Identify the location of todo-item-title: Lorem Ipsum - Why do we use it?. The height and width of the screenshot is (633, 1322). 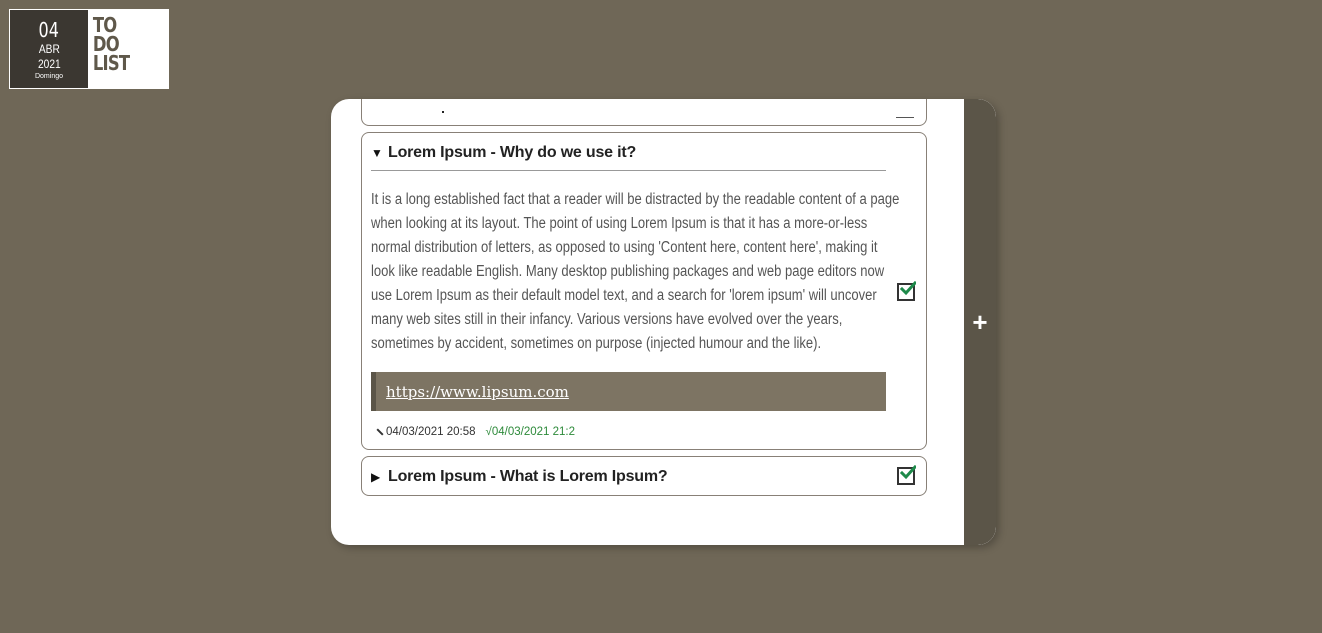
(512, 153).